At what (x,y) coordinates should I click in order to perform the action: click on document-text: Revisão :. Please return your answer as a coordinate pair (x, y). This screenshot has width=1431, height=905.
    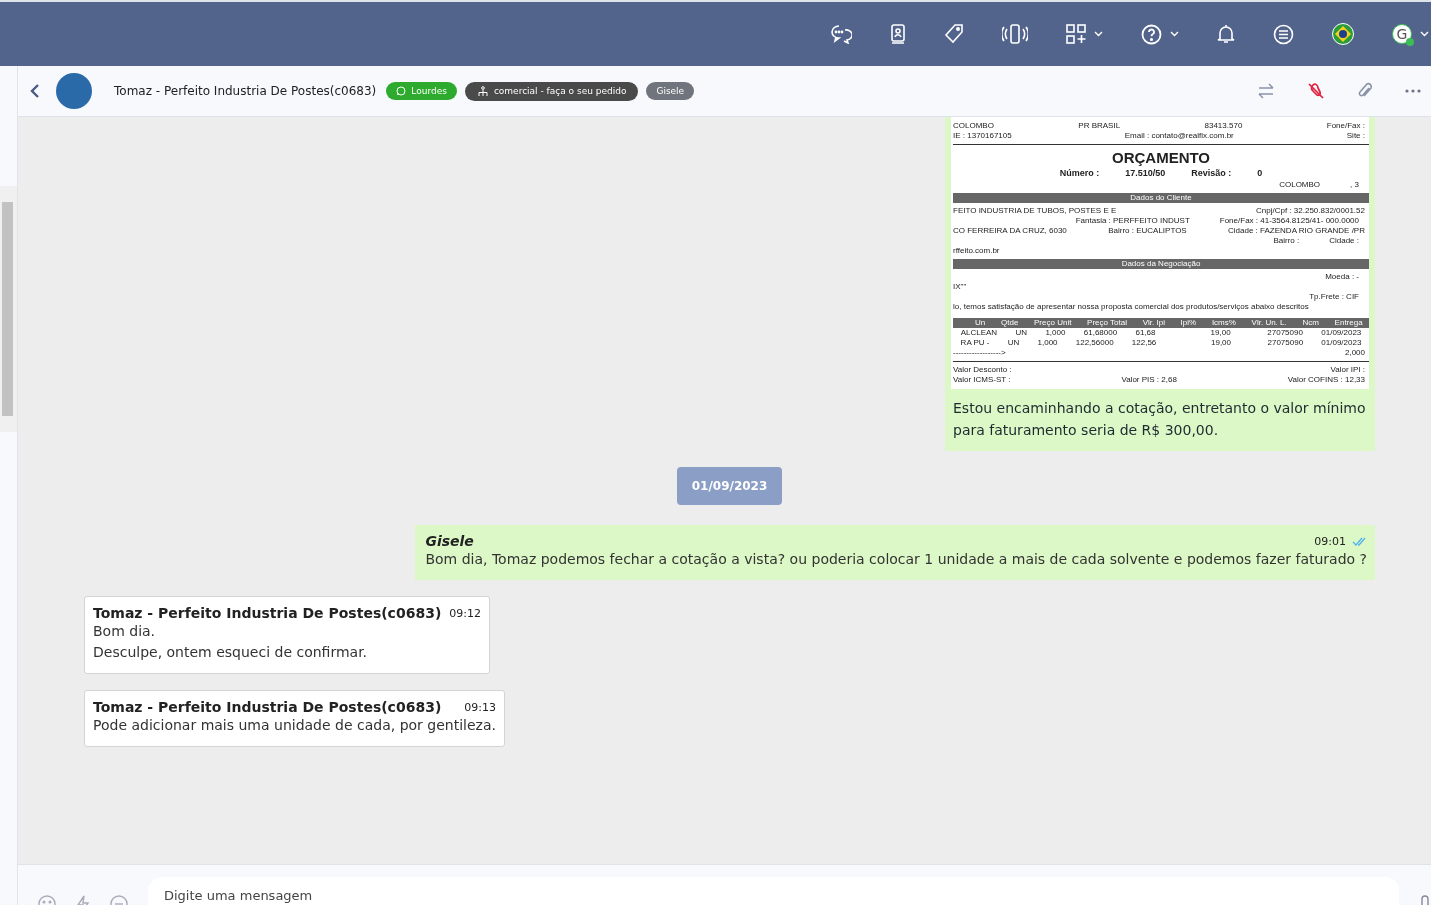
    Looking at the image, I should click on (1211, 173).